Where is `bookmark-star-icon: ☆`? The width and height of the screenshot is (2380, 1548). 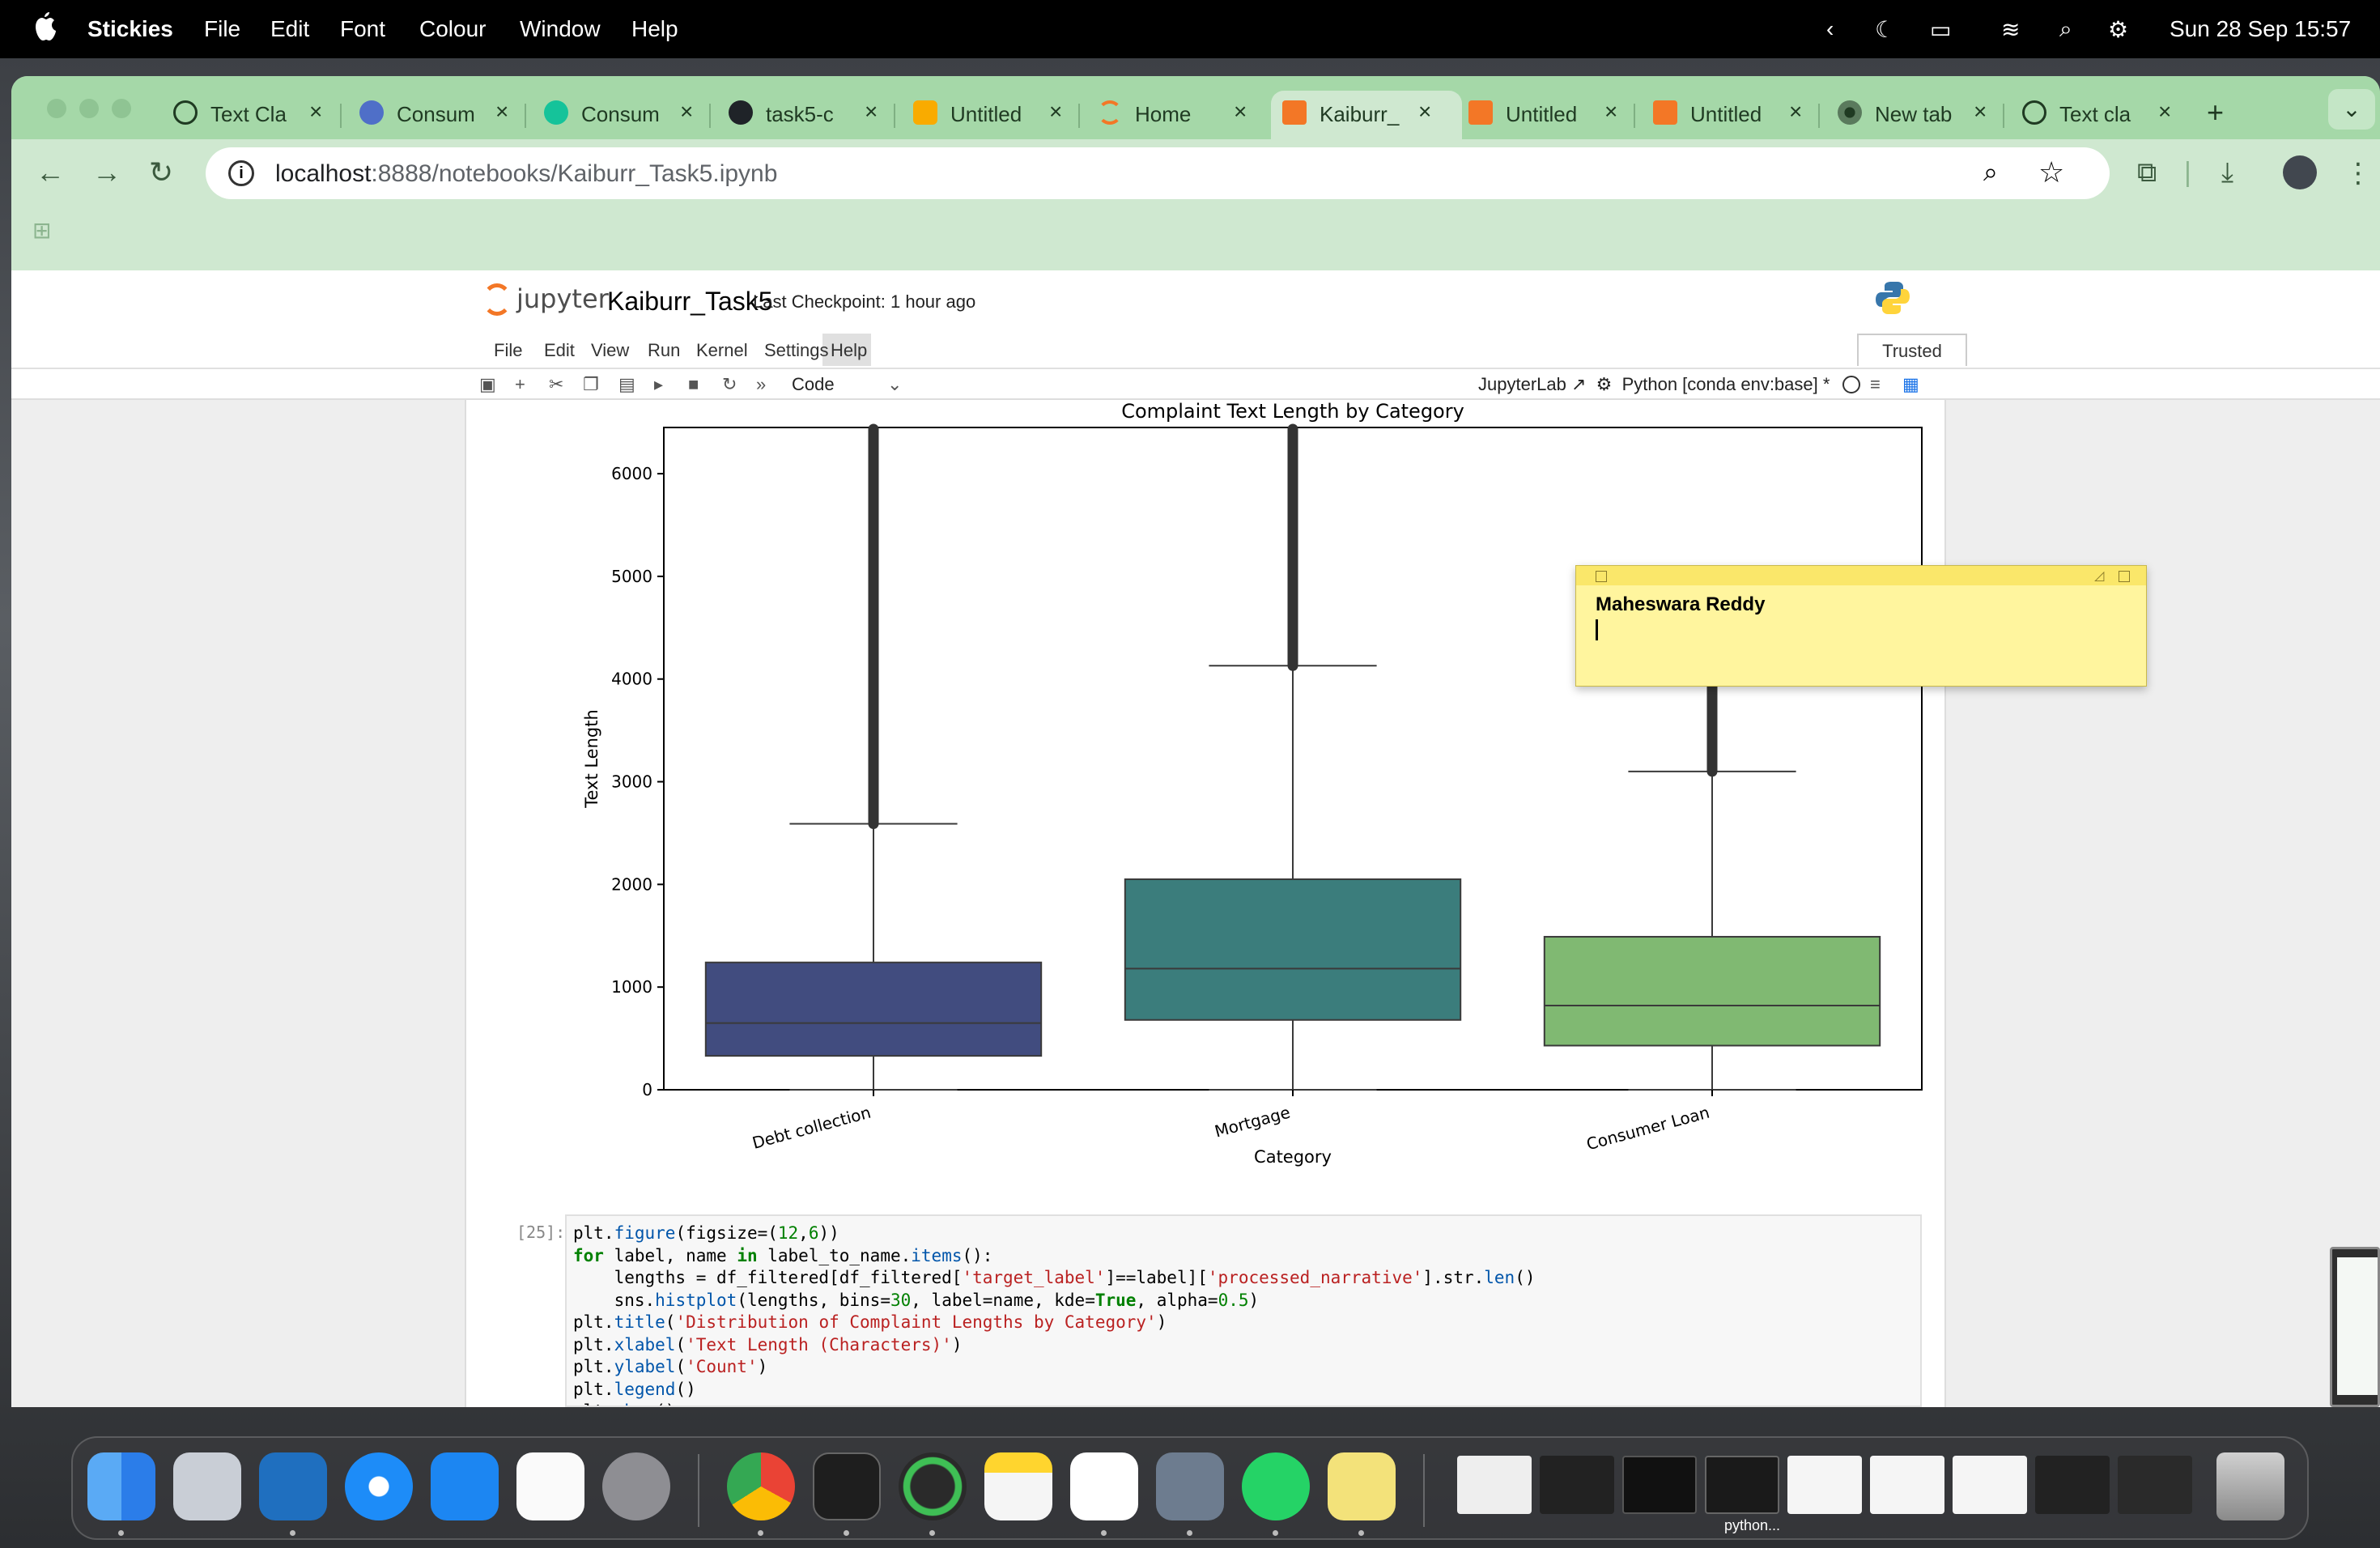
bookmark-star-icon: ☆ is located at coordinates (2051, 172).